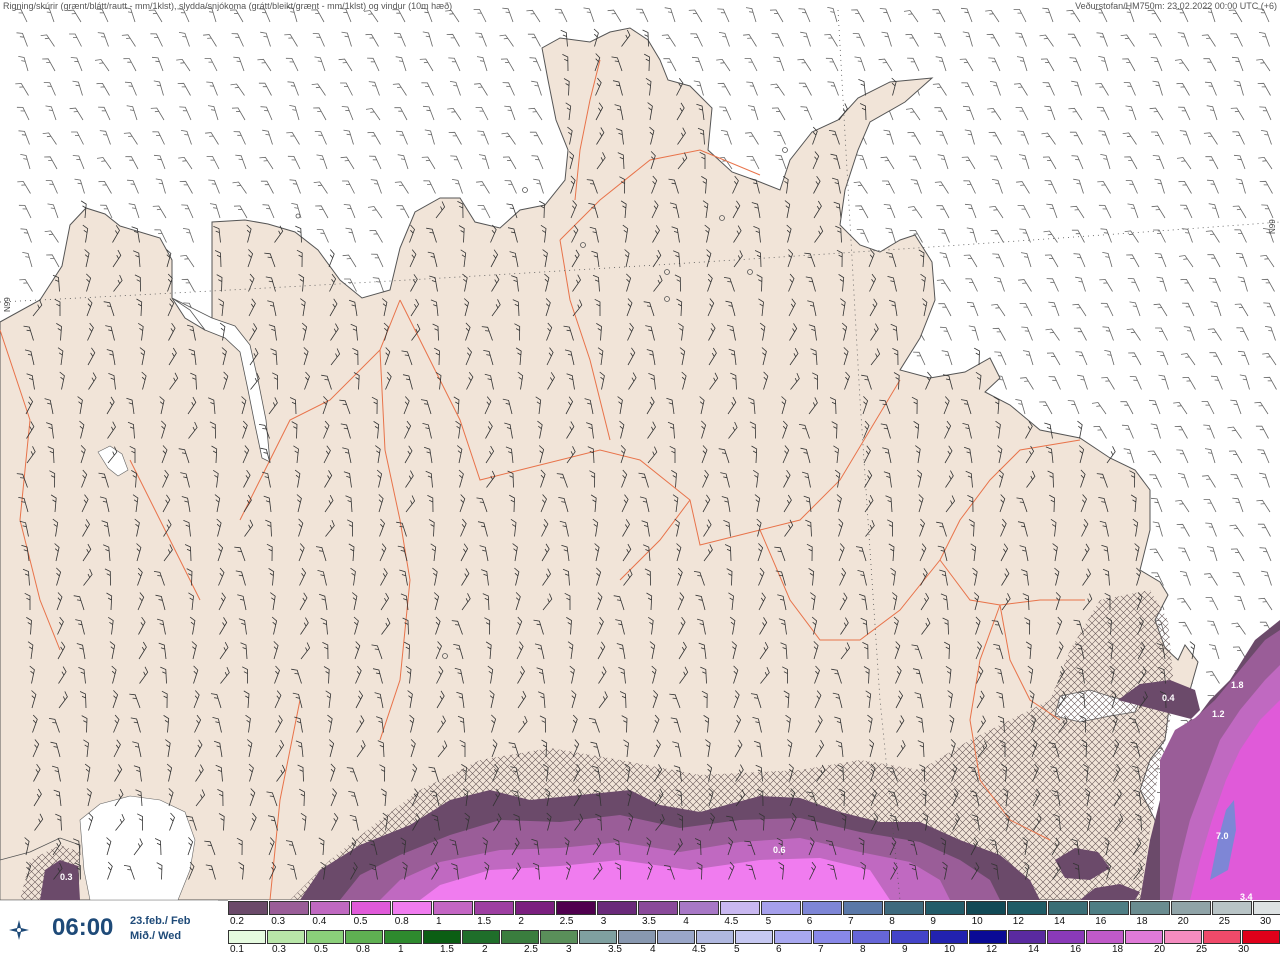  What do you see at coordinates (686, 921) in the screenshot?
I see `legend-label: 4` at bounding box center [686, 921].